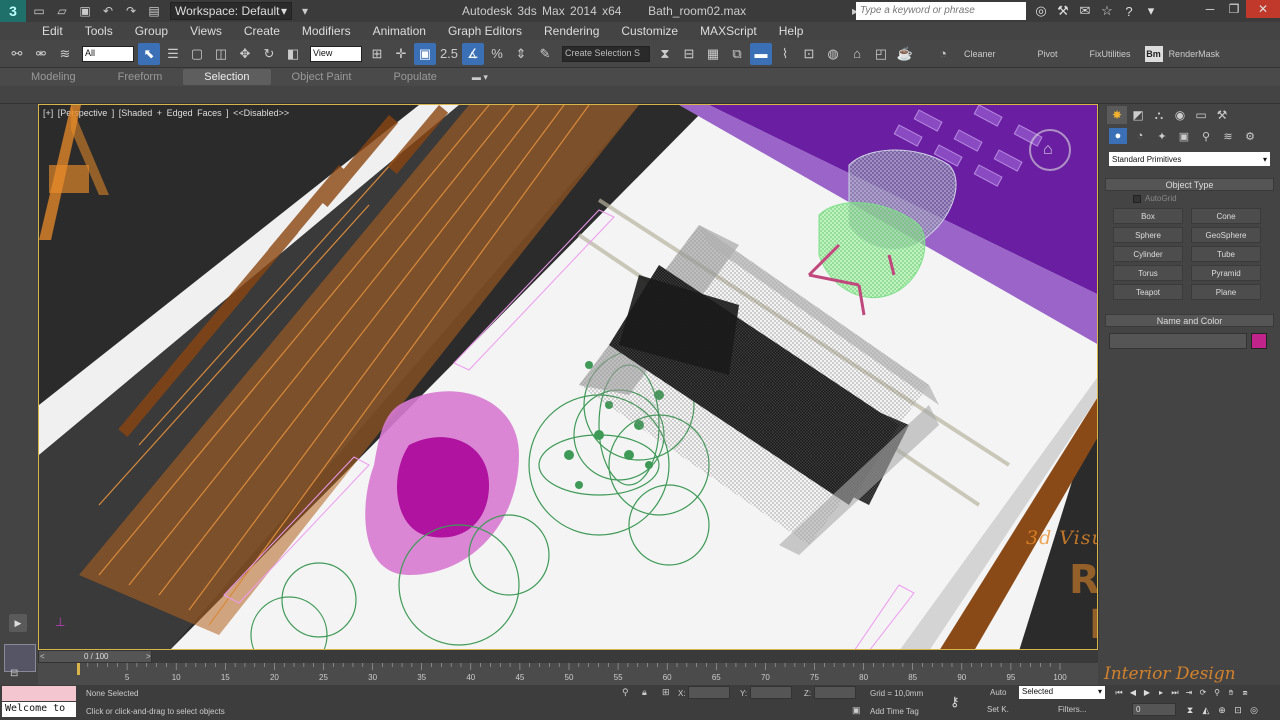 This screenshot has width=1280, height=720. Describe the element at coordinates (941, 11) in the screenshot. I see `search-input: Type a keyword or phrase` at that location.